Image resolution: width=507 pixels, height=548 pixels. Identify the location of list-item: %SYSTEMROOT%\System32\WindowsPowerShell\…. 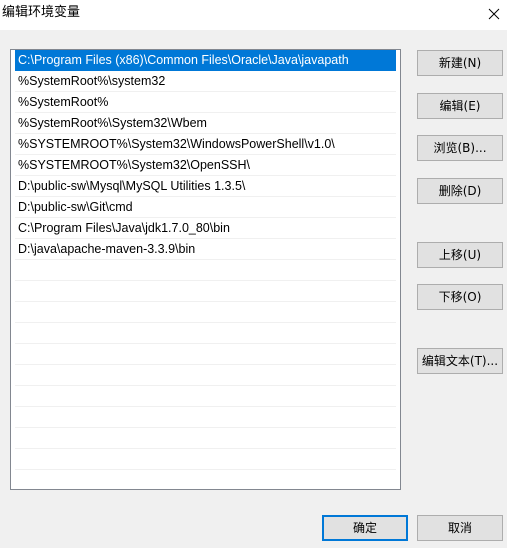
(205, 144).